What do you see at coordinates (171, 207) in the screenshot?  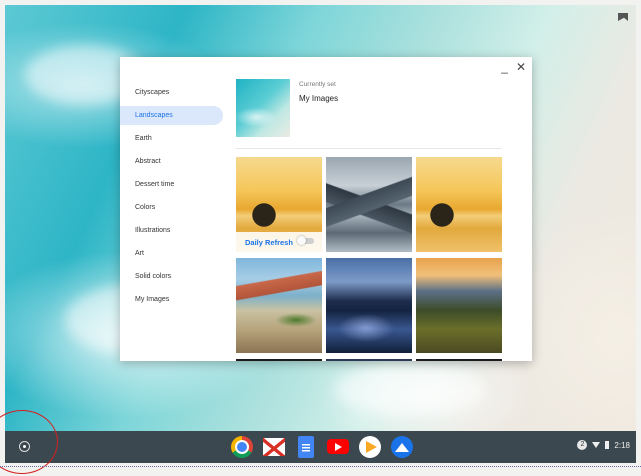 I see `category-colors: Colors` at bounding box center [171, 207].